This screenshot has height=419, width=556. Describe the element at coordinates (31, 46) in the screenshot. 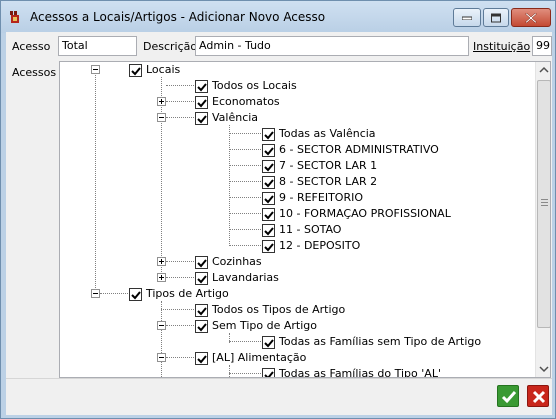

I see `acesso-label: Acesso` at that location.